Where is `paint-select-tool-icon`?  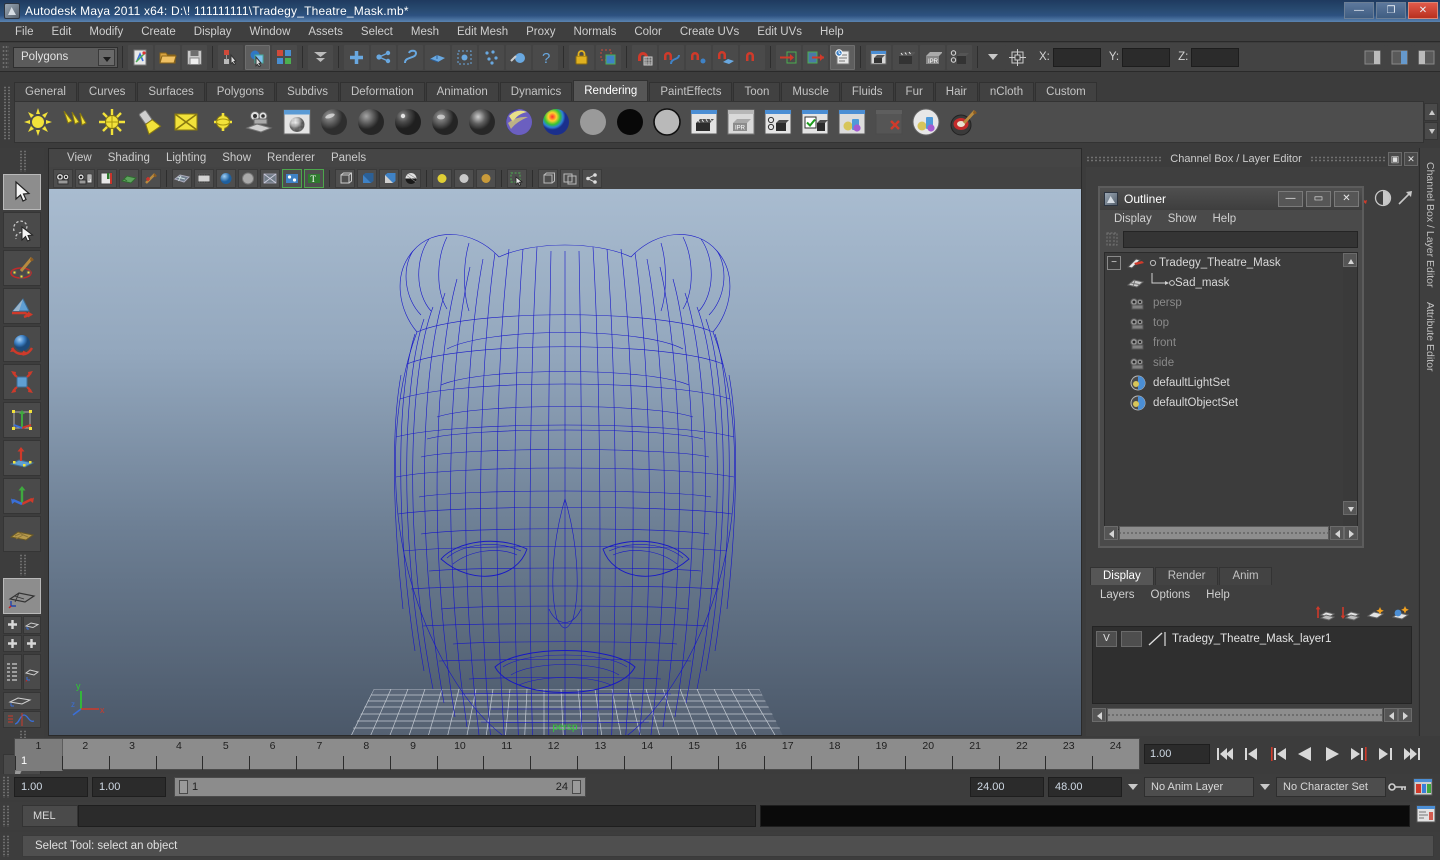 paint-select-tool-icon is located at coordinates (22, 268).